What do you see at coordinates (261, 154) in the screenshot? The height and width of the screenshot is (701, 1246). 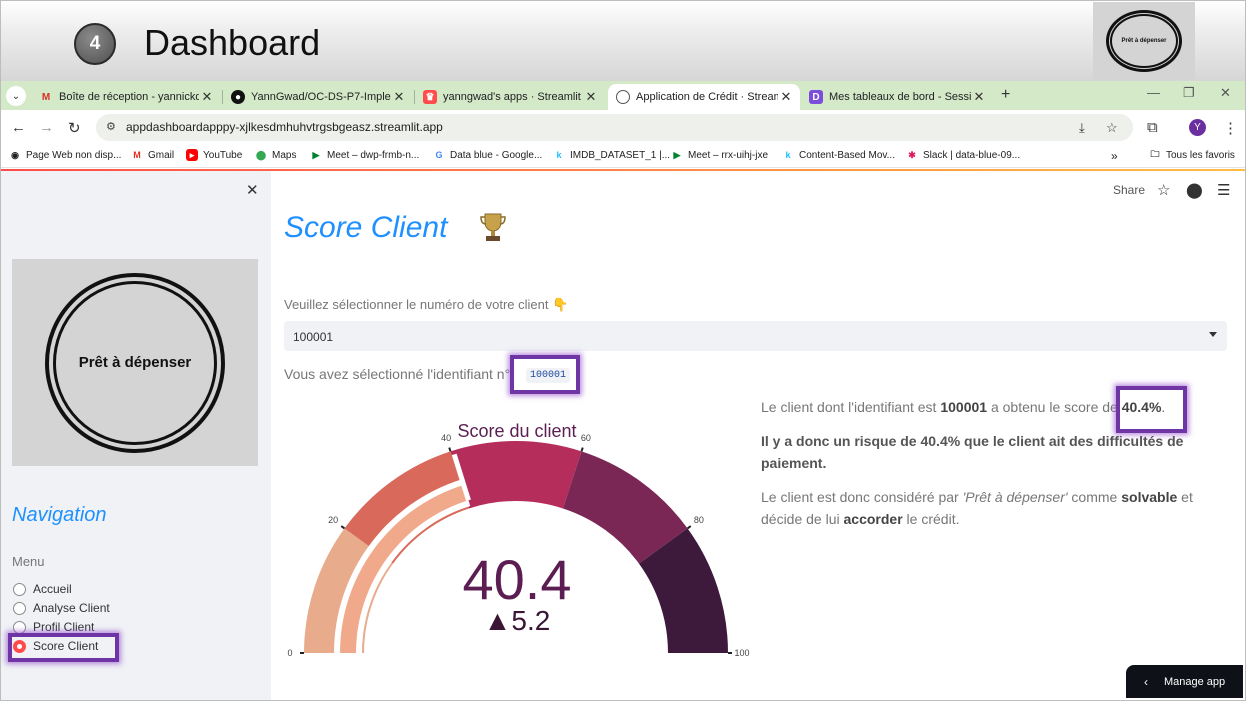 I see `maps-icon: ⬤` at bounding box center [261, 154].